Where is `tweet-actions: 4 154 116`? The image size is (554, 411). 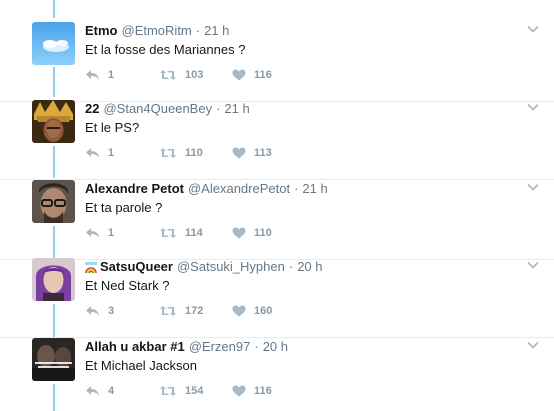 tweet-actions: 4 154 116 is located at coordinates (188, 391).